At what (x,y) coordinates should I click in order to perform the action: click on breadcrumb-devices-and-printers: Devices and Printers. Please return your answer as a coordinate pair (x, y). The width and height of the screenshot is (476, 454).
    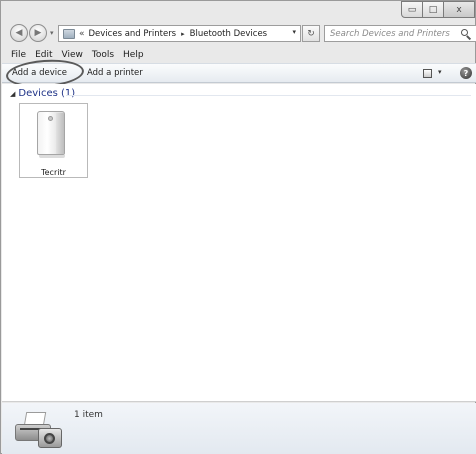
    Looking at the image, I should click on (133, 34).